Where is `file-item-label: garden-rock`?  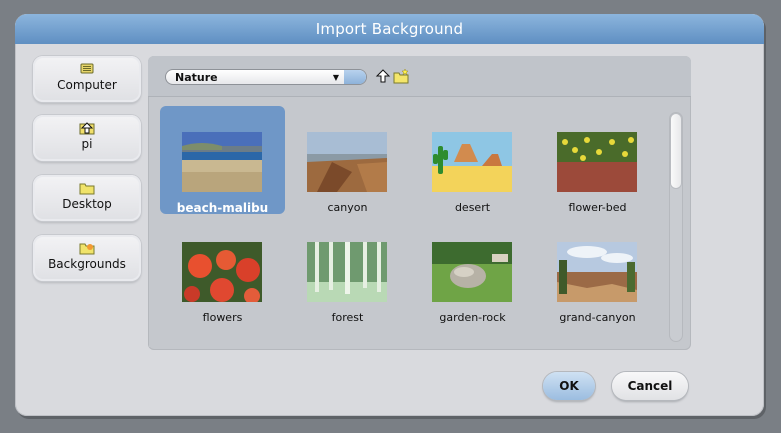
file-item-label: garden-rock is located at coordinates (472, 317).